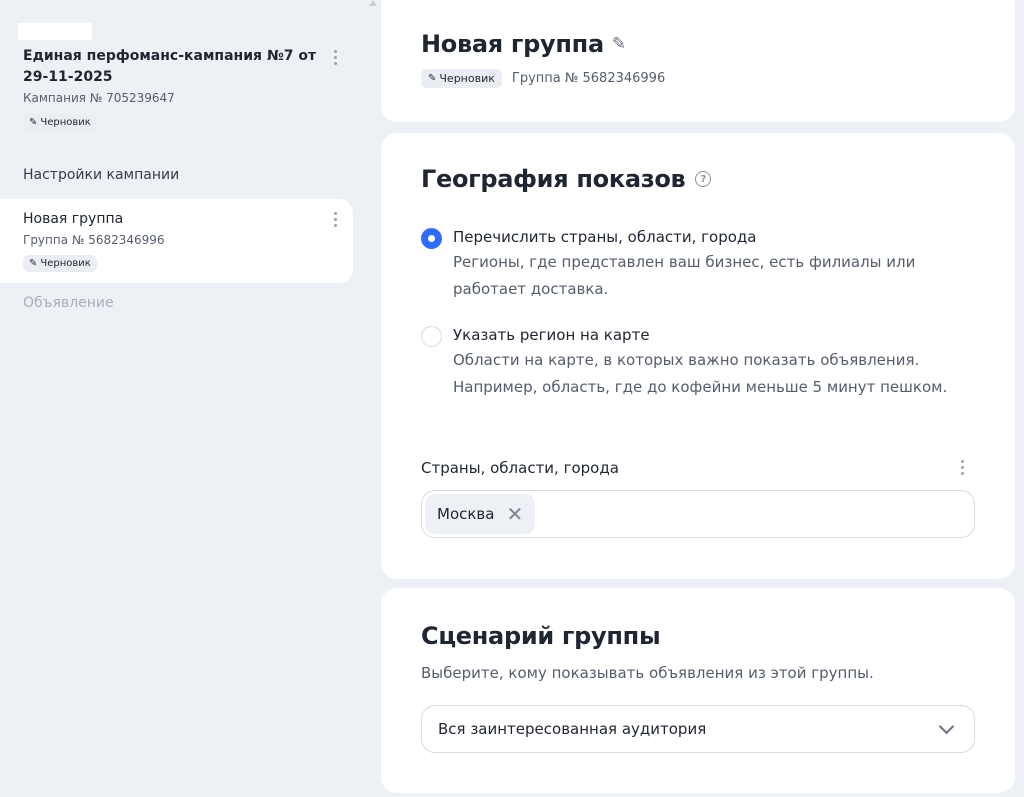 Image resolution: width=1024 pixels, height=797 pixels. I want to click on regions-input: Москва ✕, so click(698, 514).